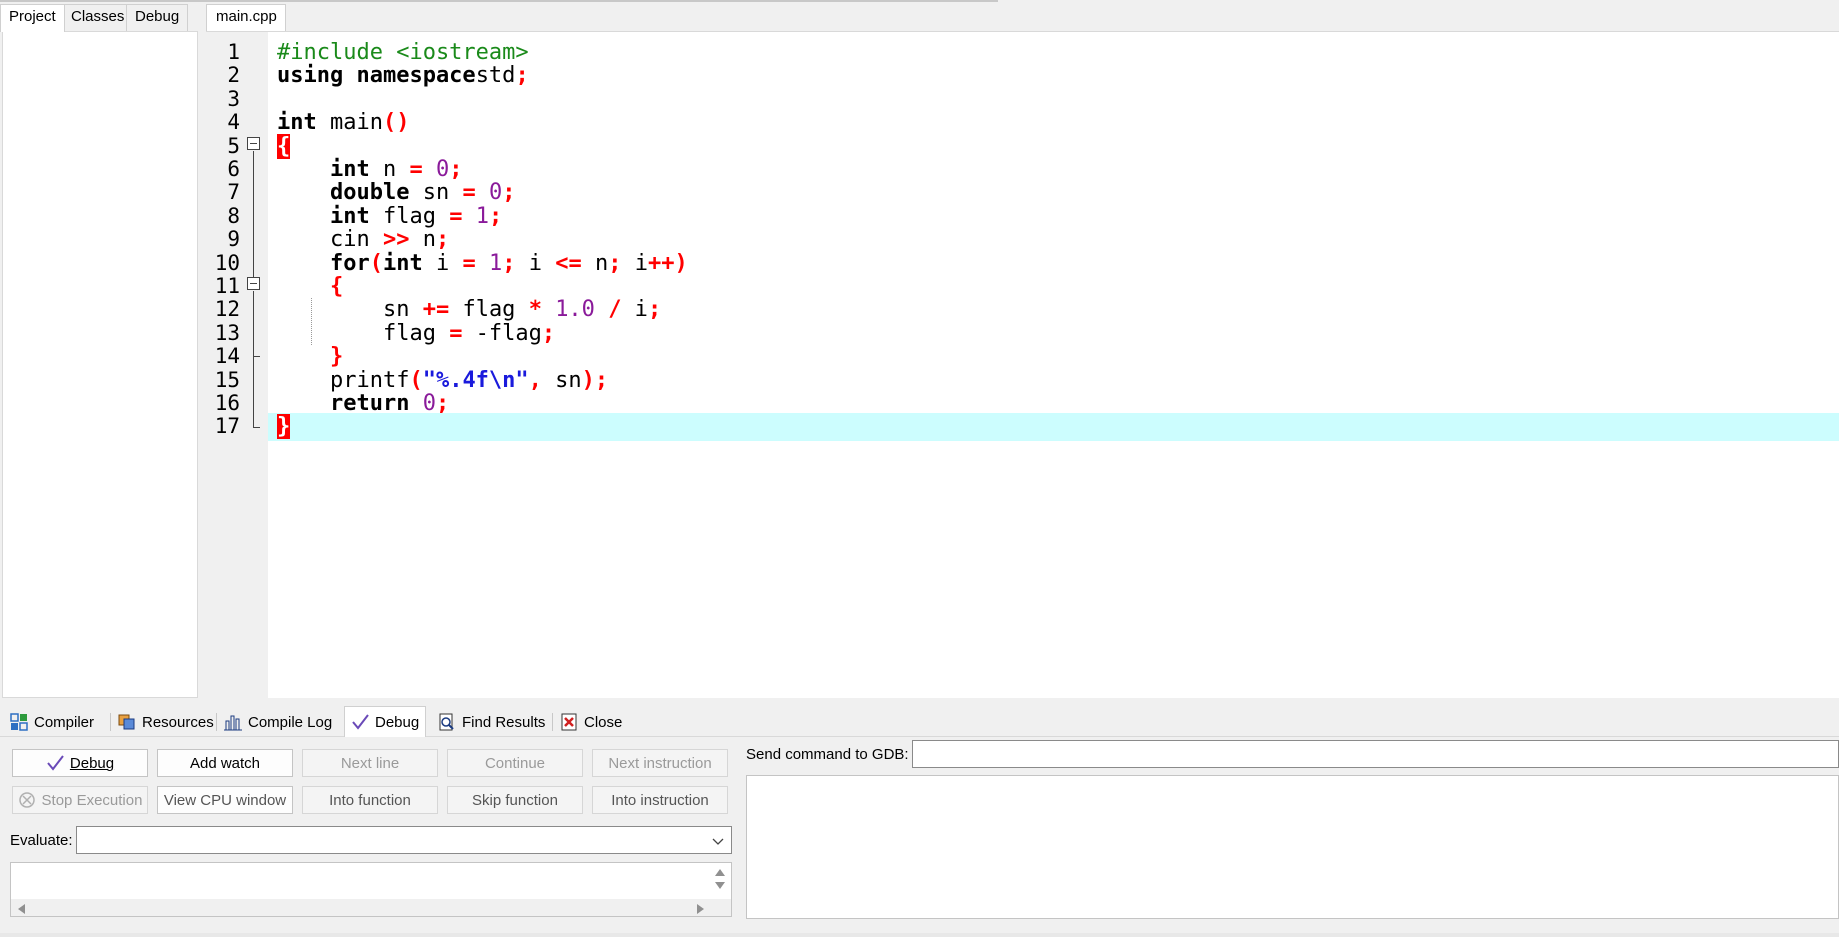 The width and height of the screenshot is (1839, 937). Describe the element at coordinates (127, 722) in the screenshot. I see `resources-icon` at that location.